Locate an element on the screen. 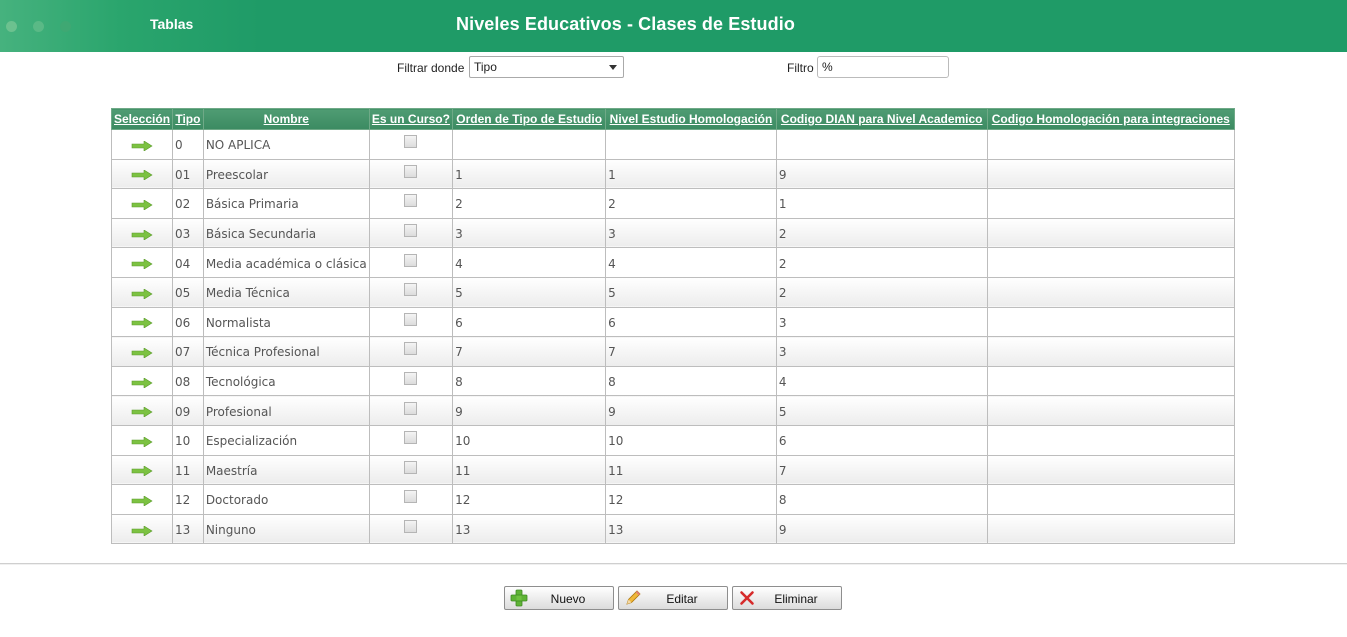  delete-button: Eliminar is located at coordinates (787, 598).